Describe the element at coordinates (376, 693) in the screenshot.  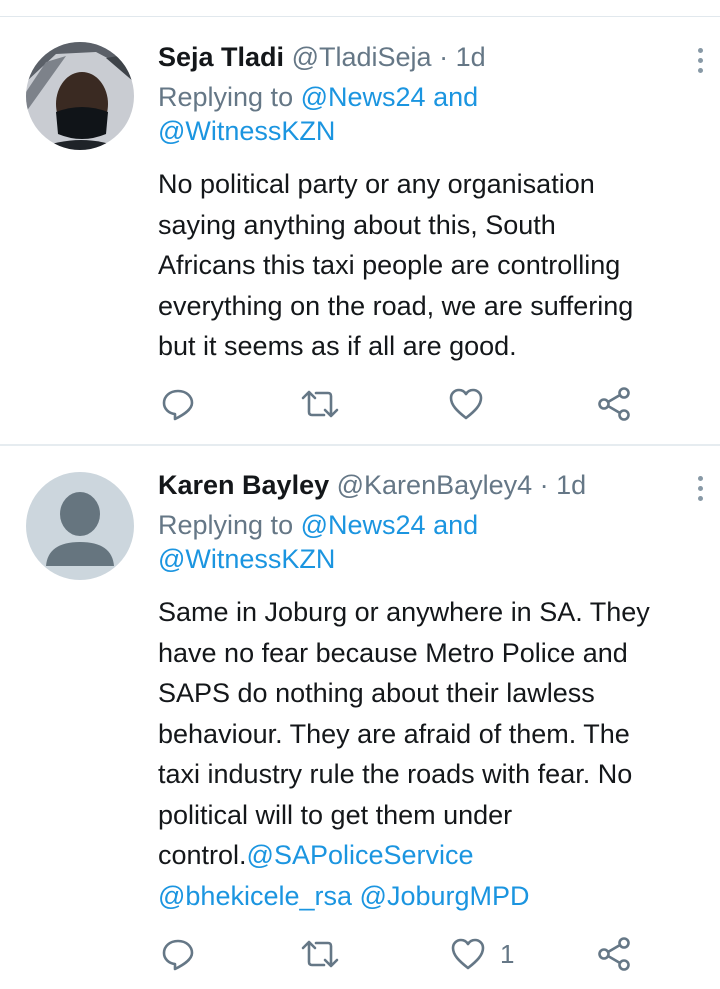
I see `tweet-text-line: SAPS do nothing about their lawless` at that location.